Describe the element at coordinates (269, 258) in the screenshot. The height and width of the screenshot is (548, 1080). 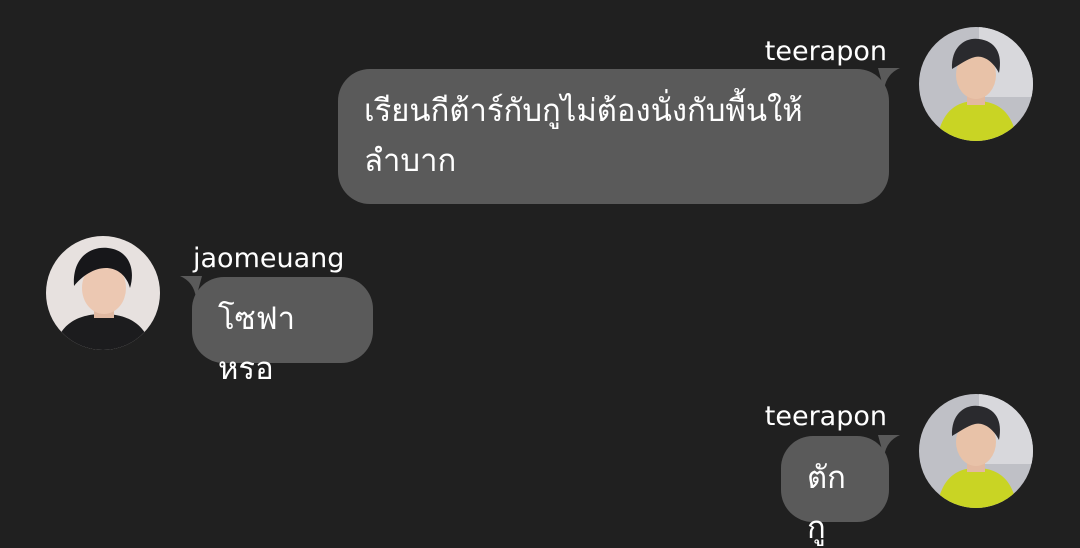
I see `username-label: jaomeuang` at that location.